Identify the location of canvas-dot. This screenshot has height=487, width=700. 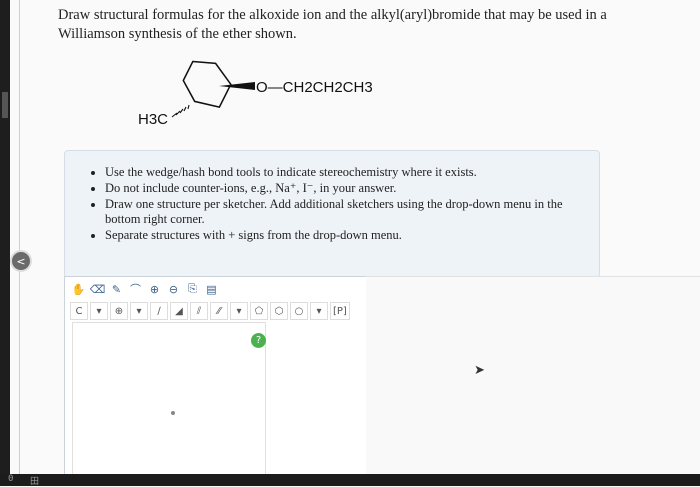
(173, 413).